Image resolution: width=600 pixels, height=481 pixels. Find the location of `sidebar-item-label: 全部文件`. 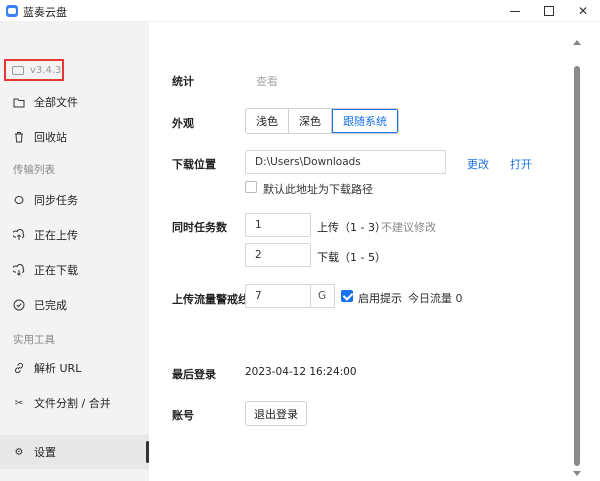

sidebar-item-label: 全部文件 is located at coordinates (56, 102).